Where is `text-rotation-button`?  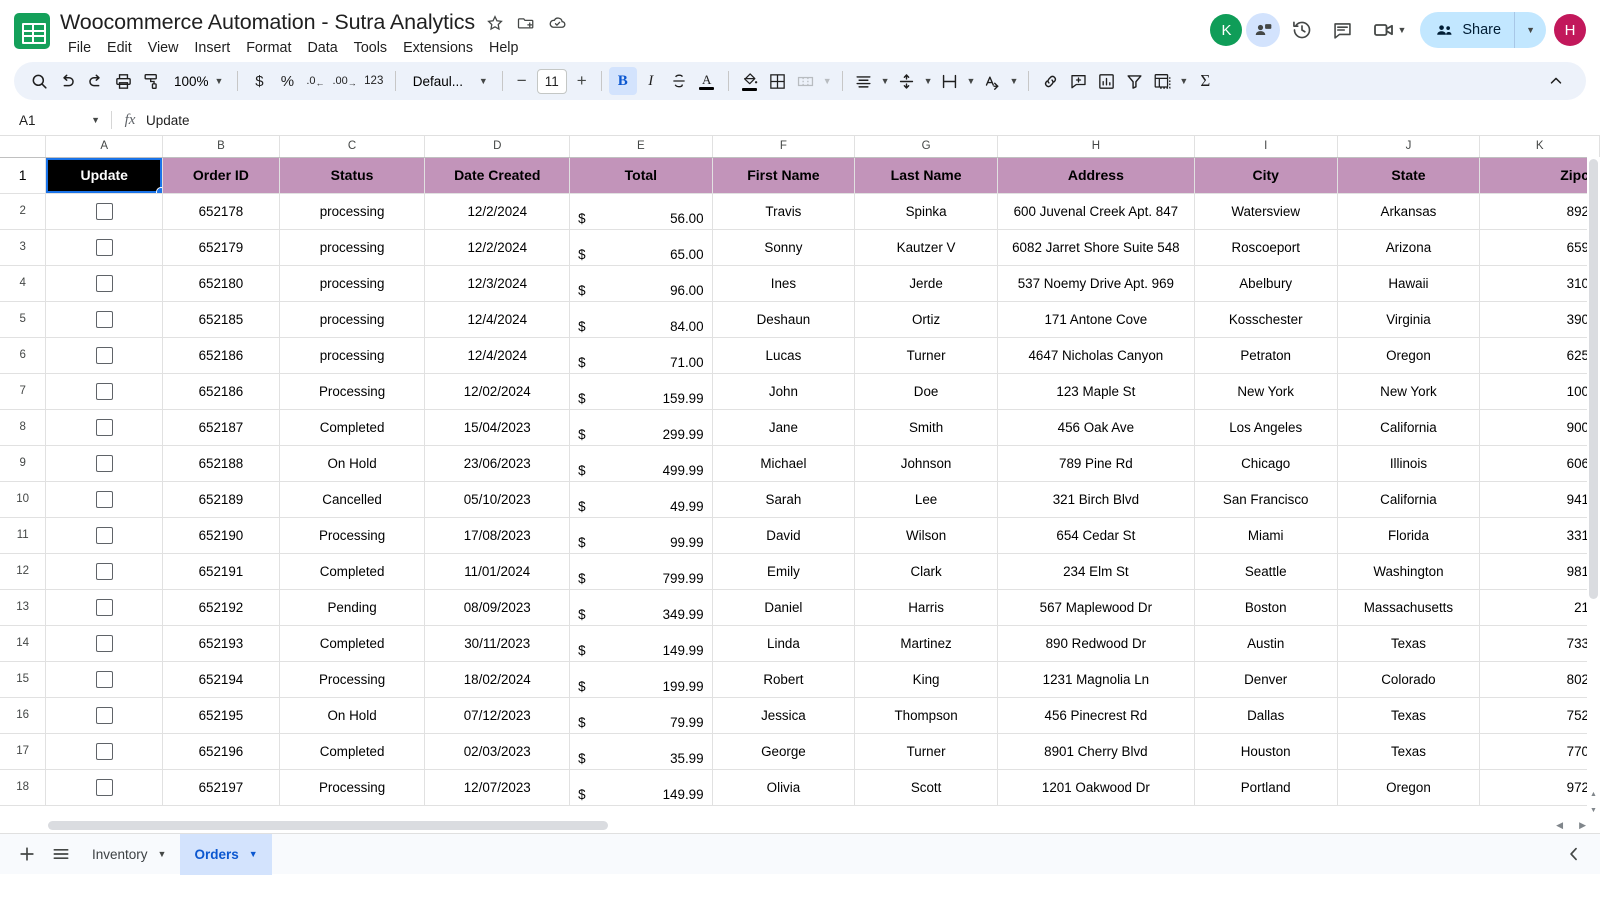 text-rotation-button is located at coordinates (992, 81).